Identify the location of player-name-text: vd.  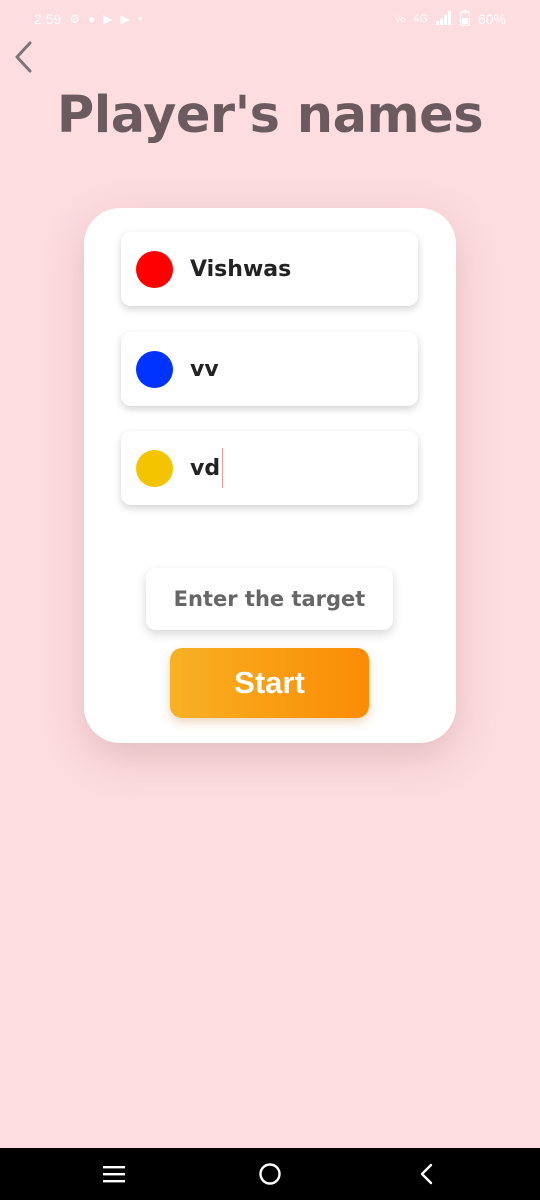
(205, 468).